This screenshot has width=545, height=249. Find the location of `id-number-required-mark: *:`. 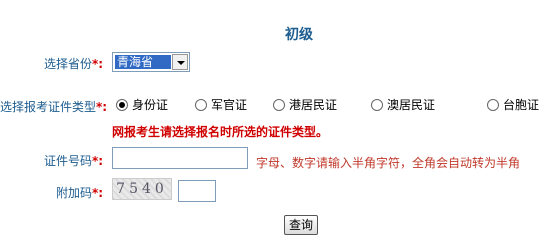

id-number-required-mark: *: is located at coordinates (98, 161).